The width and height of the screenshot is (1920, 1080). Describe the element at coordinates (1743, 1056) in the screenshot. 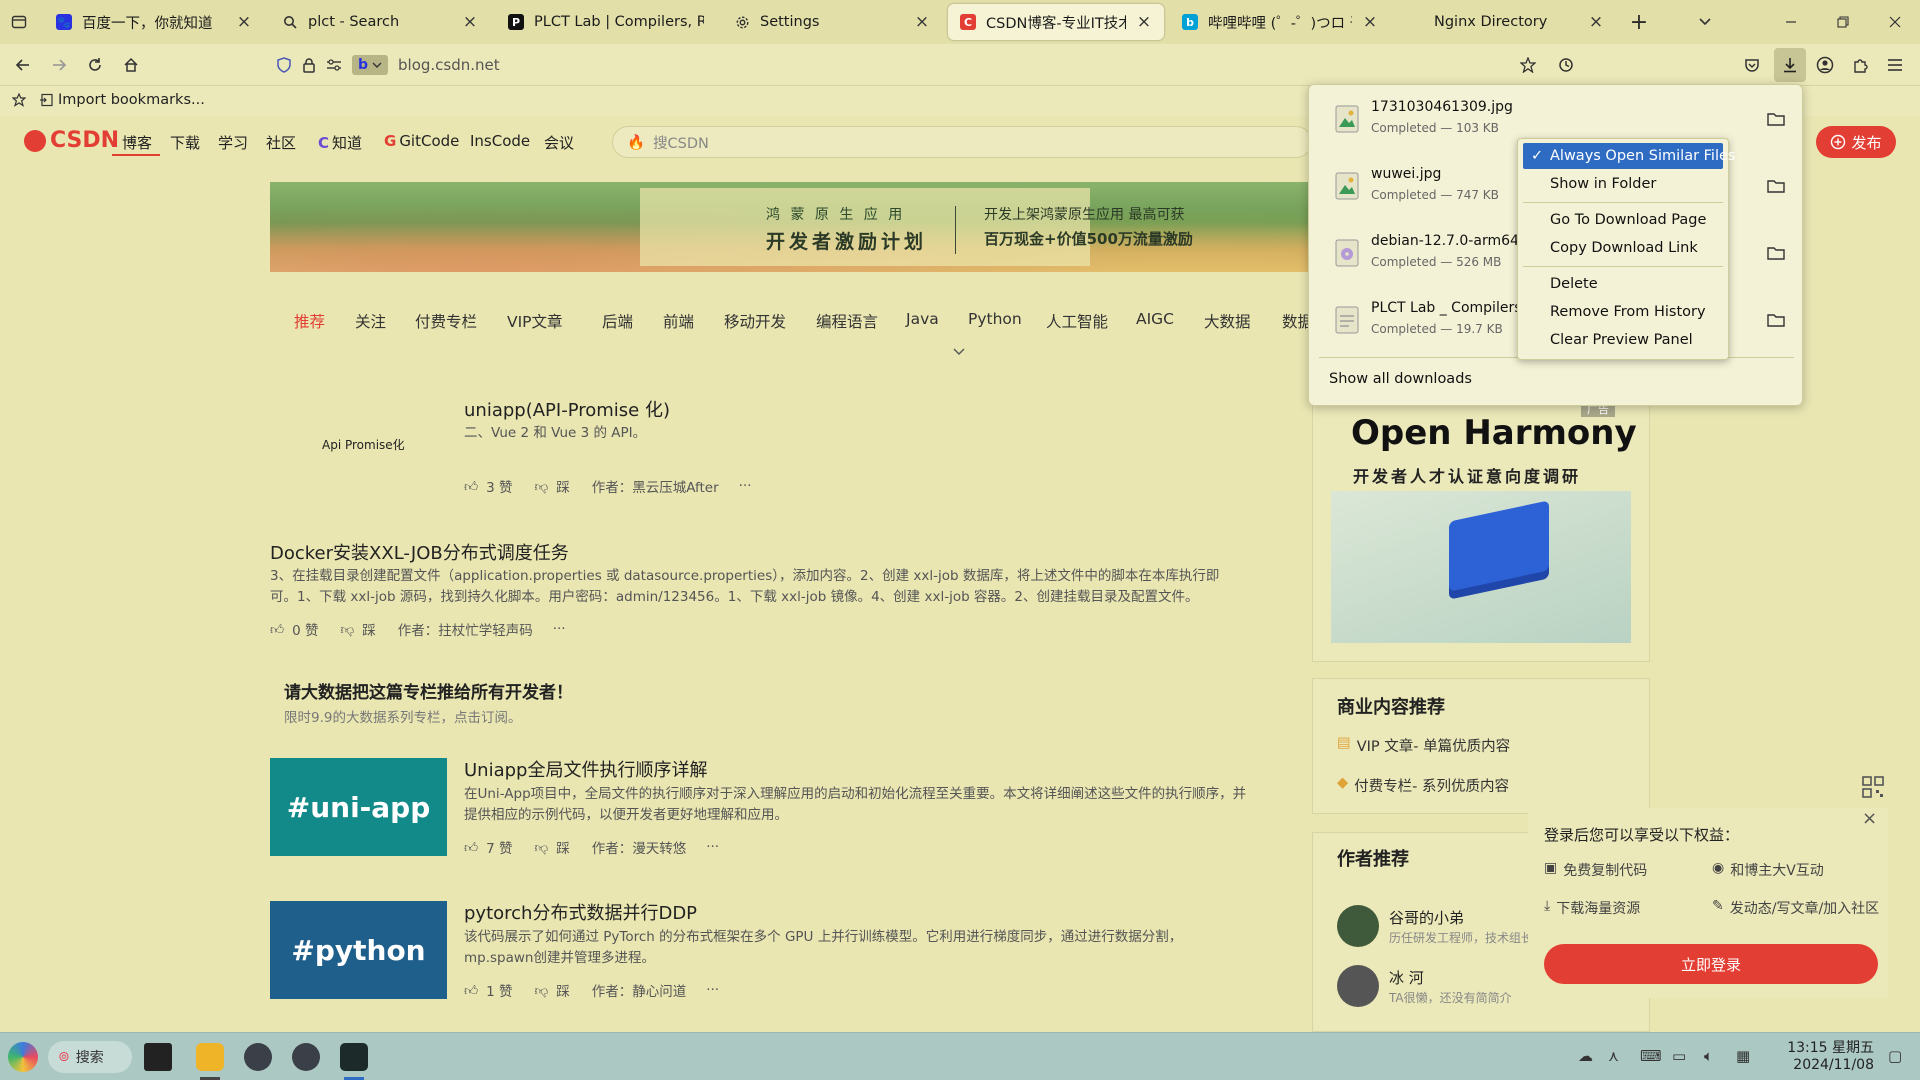

I see `calendar-icon: ▦` at that location.